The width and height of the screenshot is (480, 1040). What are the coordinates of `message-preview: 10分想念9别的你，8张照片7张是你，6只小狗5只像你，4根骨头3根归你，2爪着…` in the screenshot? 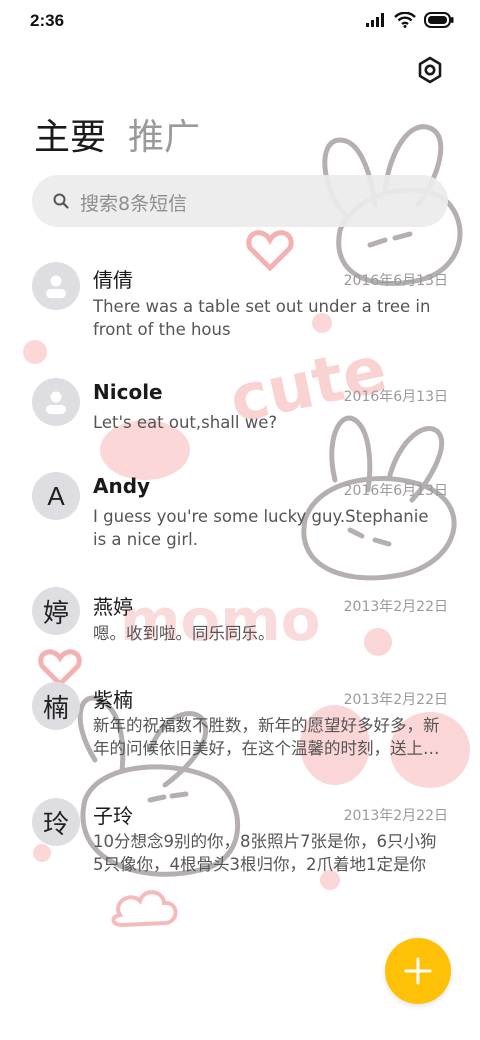 It's located at (265, 853).